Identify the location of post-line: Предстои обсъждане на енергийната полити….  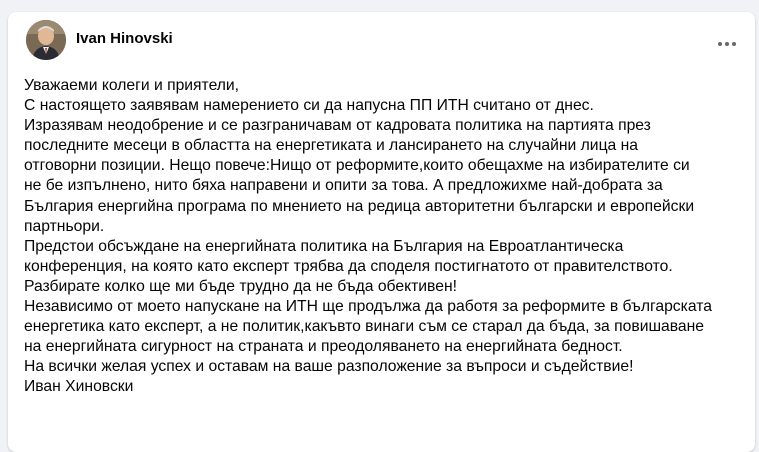
(324, 246).